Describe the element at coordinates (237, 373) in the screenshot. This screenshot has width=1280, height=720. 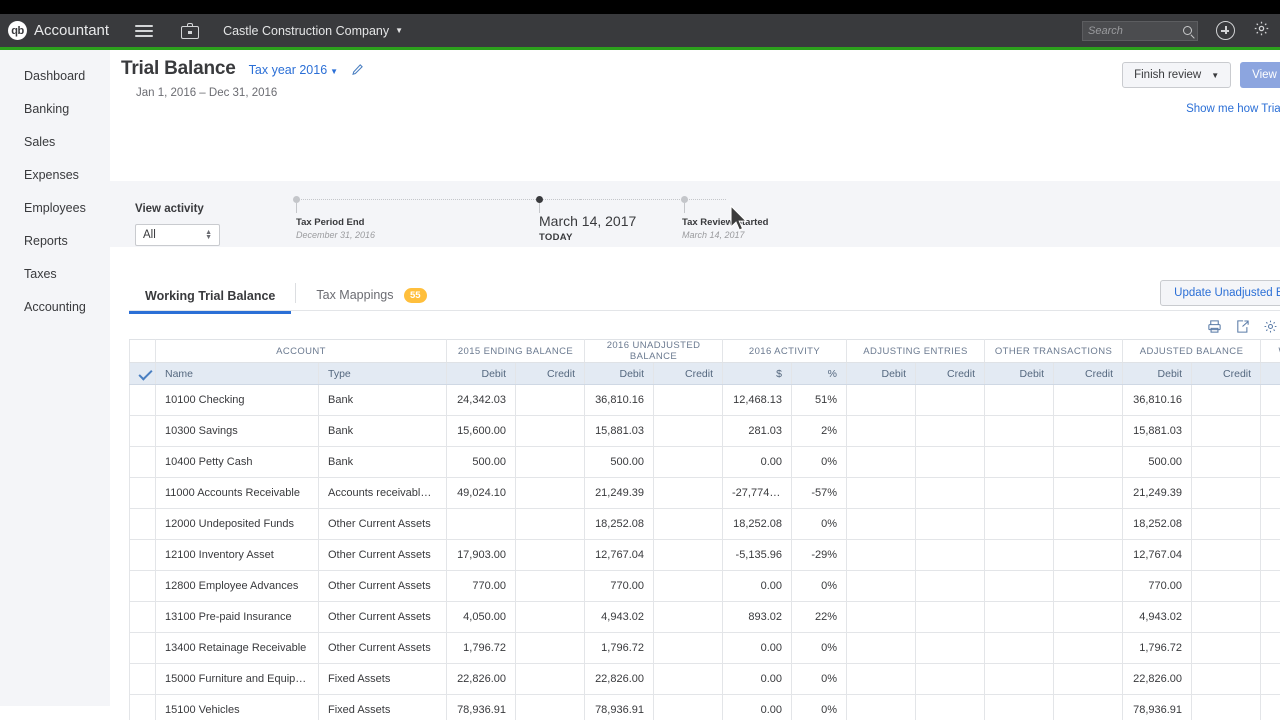
I see `column-header-name: Name` at that location.